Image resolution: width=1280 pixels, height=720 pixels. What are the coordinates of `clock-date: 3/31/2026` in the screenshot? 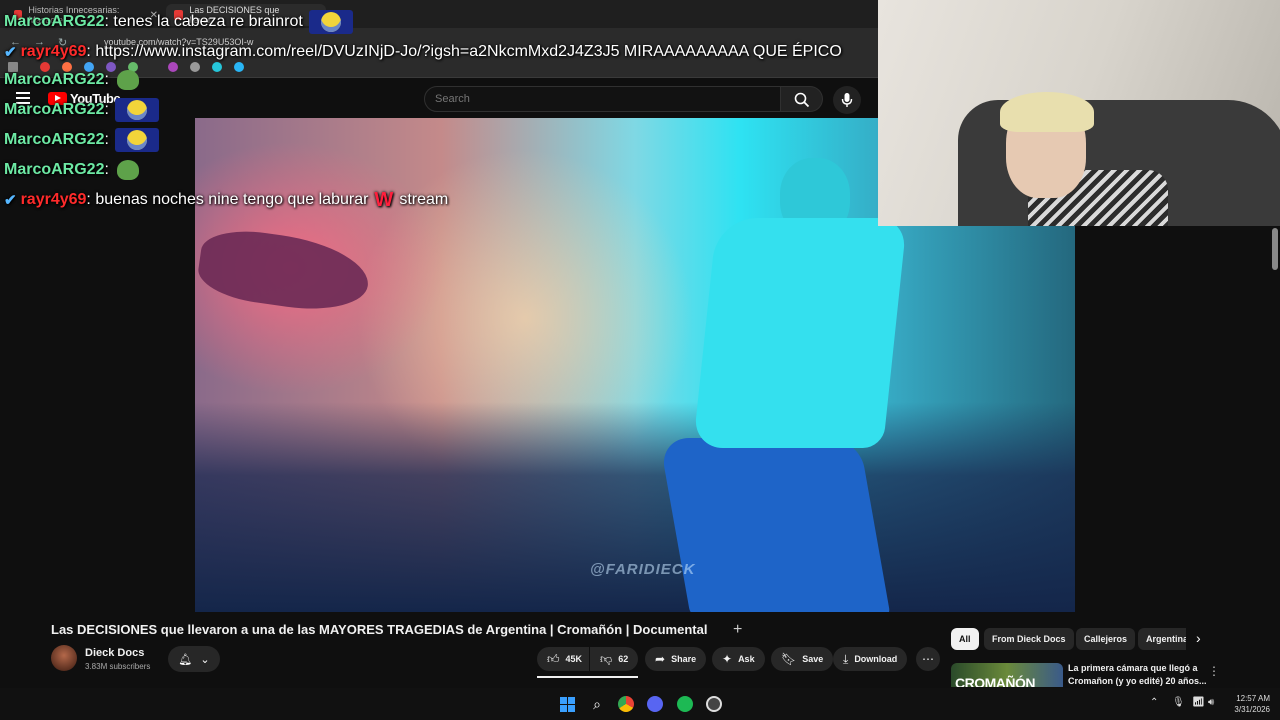 It's located at (1252, 709).